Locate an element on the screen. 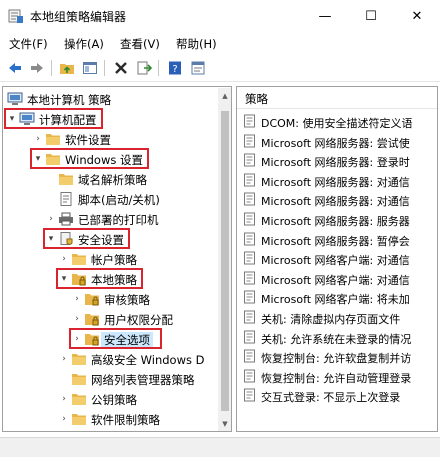  export-list-button is located at coordinates (144, 68).